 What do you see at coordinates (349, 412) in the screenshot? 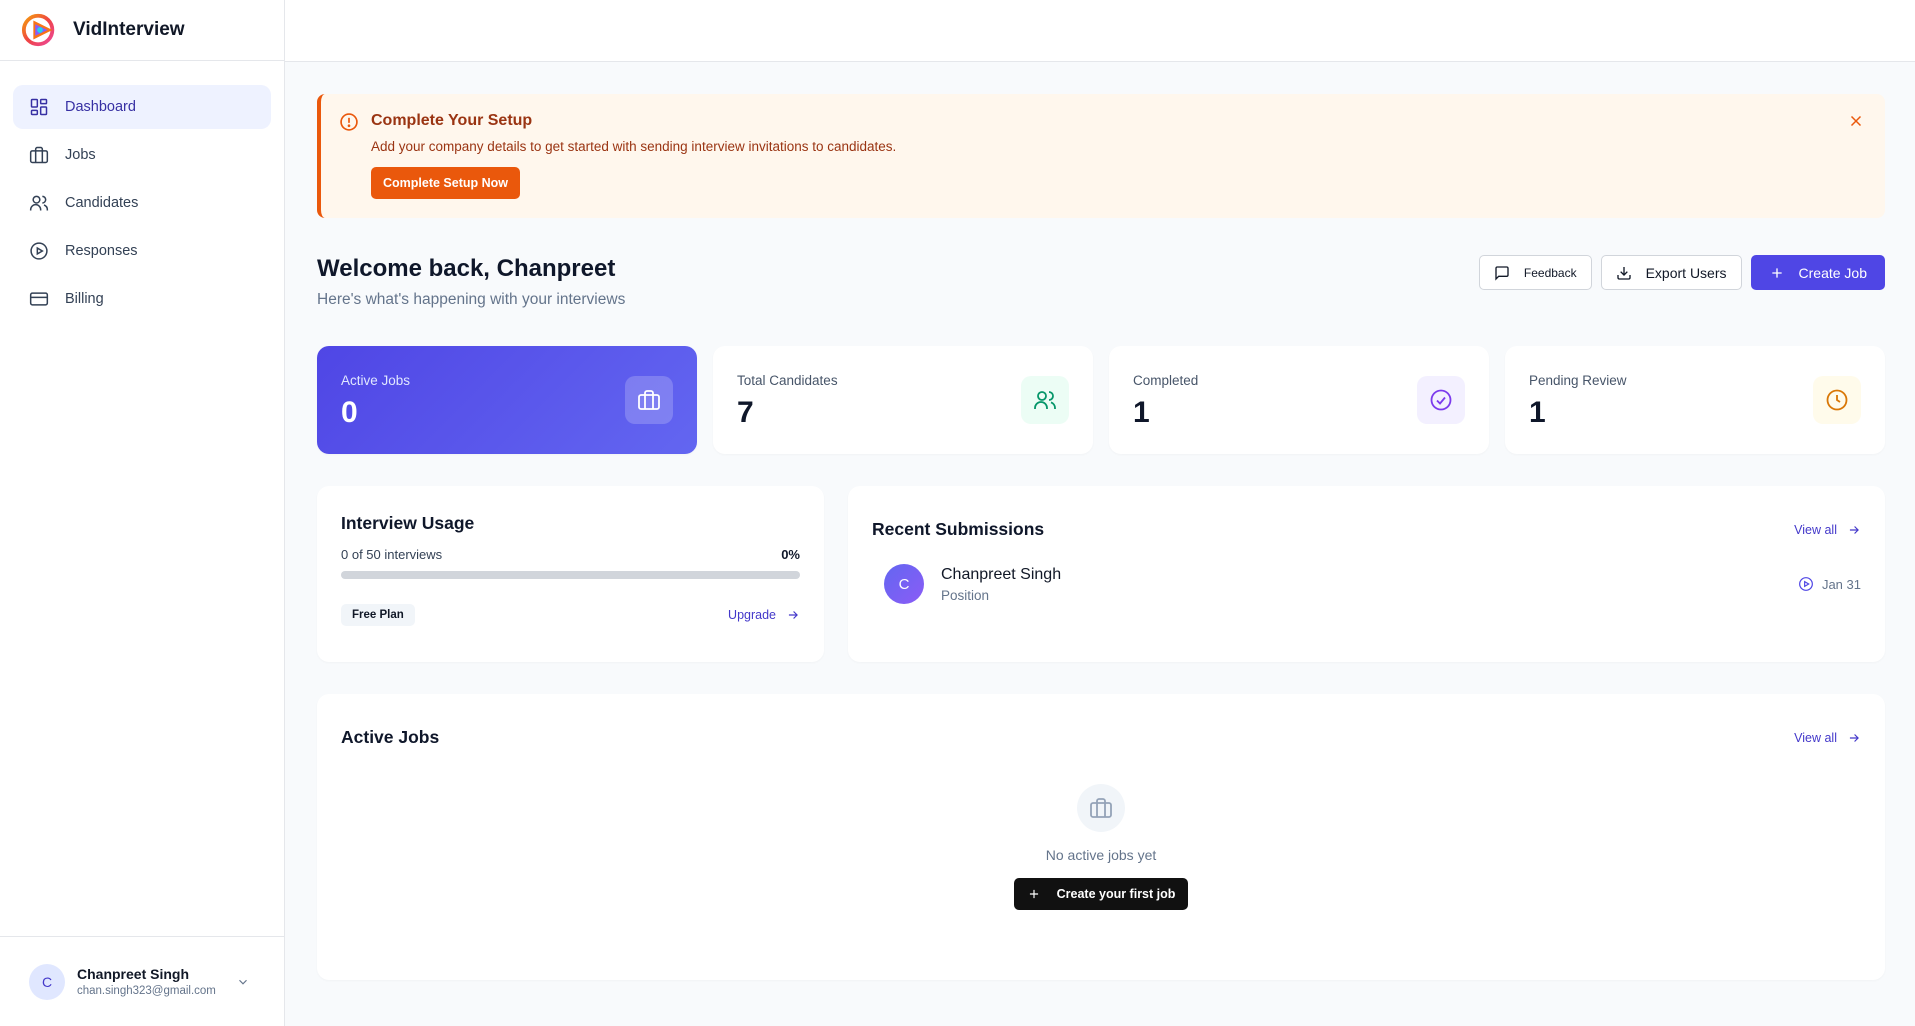
I see `stat-value: 0` at bounding box center [349, 412].